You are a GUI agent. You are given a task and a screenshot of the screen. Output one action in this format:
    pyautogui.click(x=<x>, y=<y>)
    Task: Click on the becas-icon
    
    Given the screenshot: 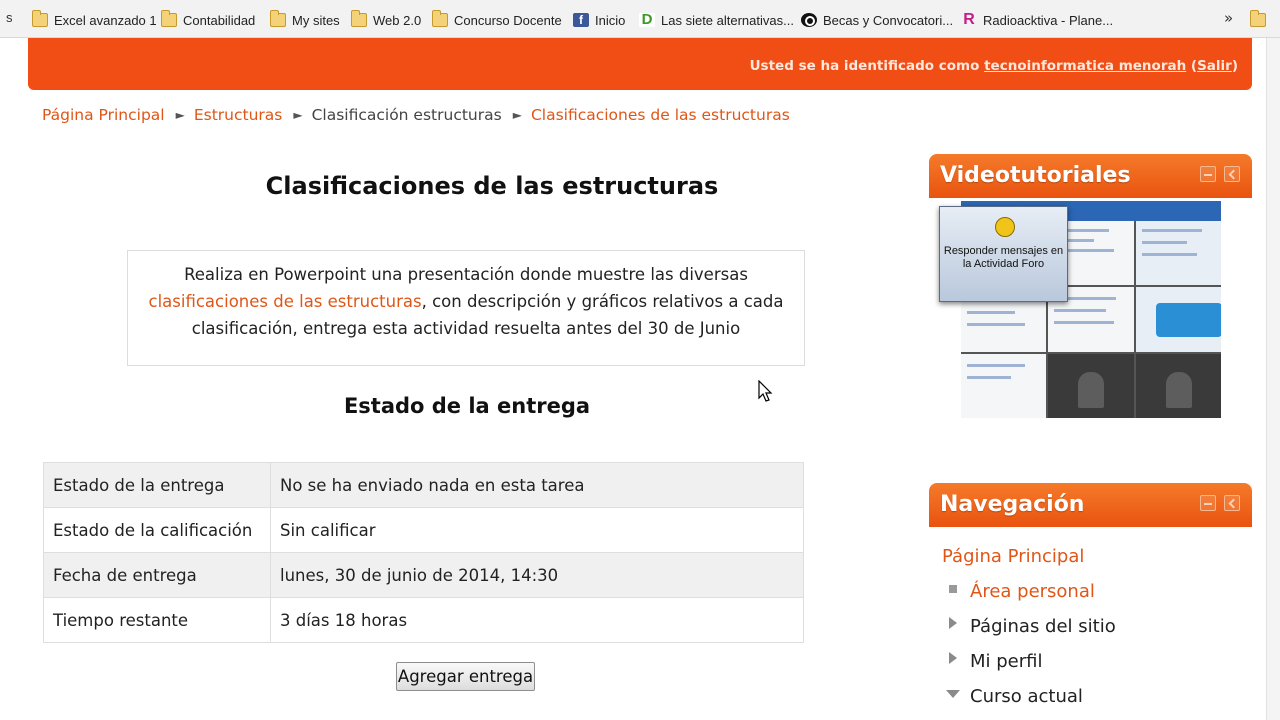 What is the action you would take?
    pyautogui.click(x=809, y=20)
    